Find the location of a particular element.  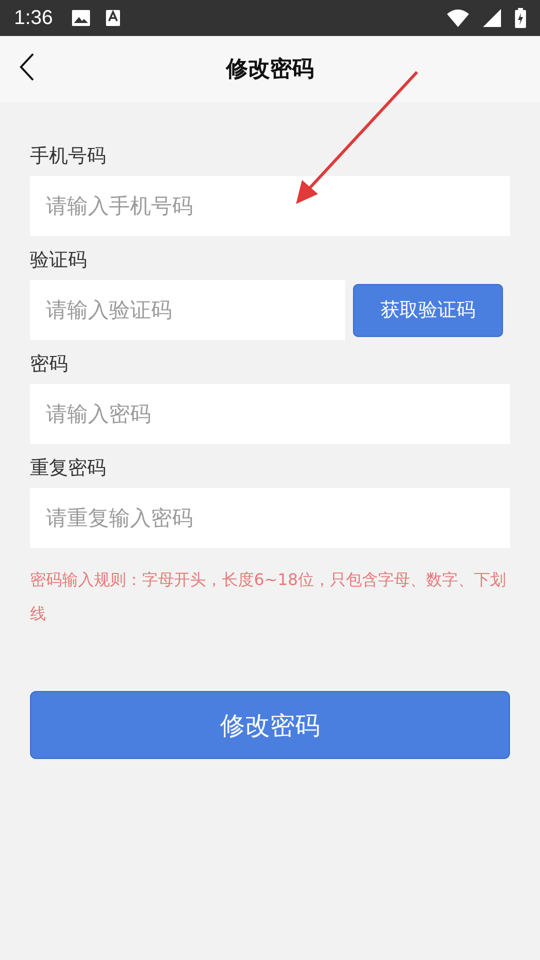

field-label: 验证码 is located at coordinates (59, 260).